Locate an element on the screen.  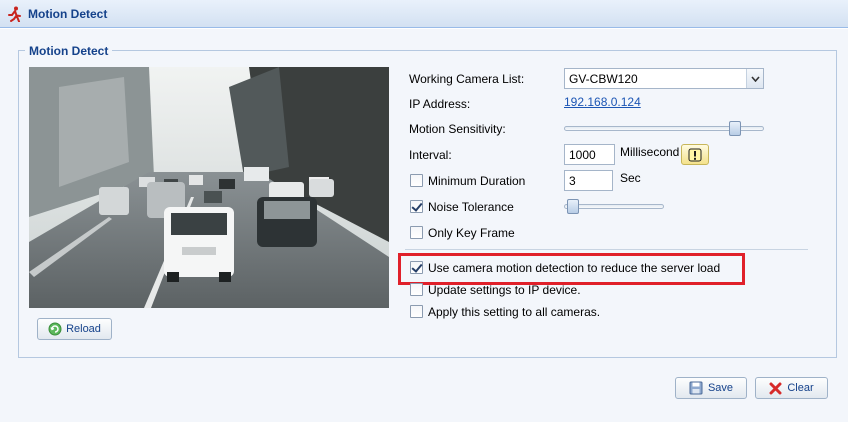
motion-sensitivity-label: Motion Sensitivity: is located at coordinates (457, 129).